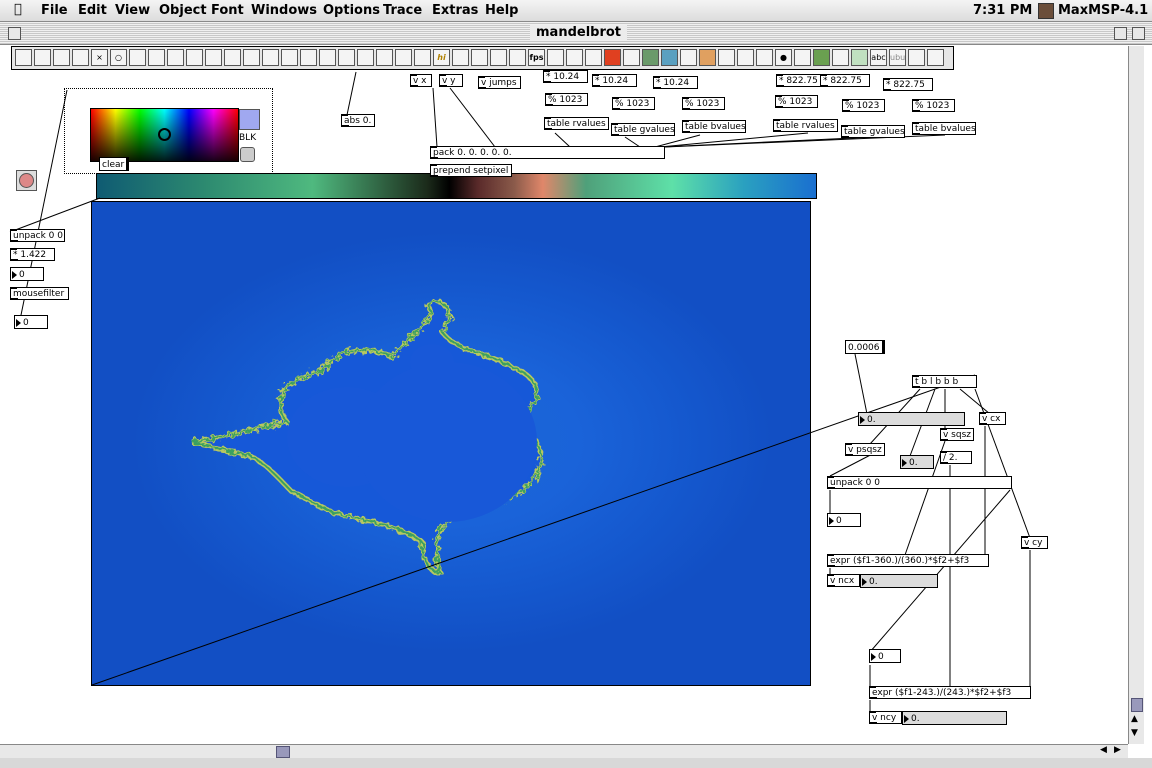 This screenshot has height=768, width=1152. Describe the element at coordinates (1103, 750) in the screenshot. I see `scroll-left-icon: ◀` at that location.